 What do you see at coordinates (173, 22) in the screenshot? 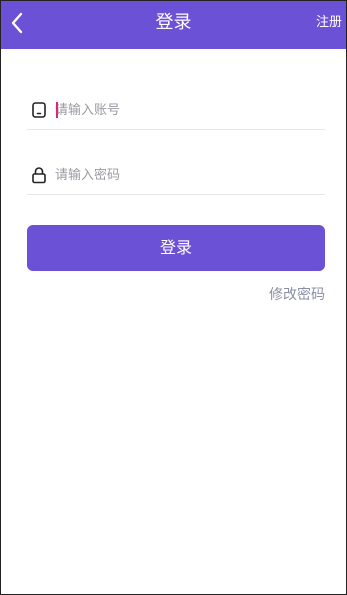
I see `page-title: 登录` at bounding box center [173, 22].